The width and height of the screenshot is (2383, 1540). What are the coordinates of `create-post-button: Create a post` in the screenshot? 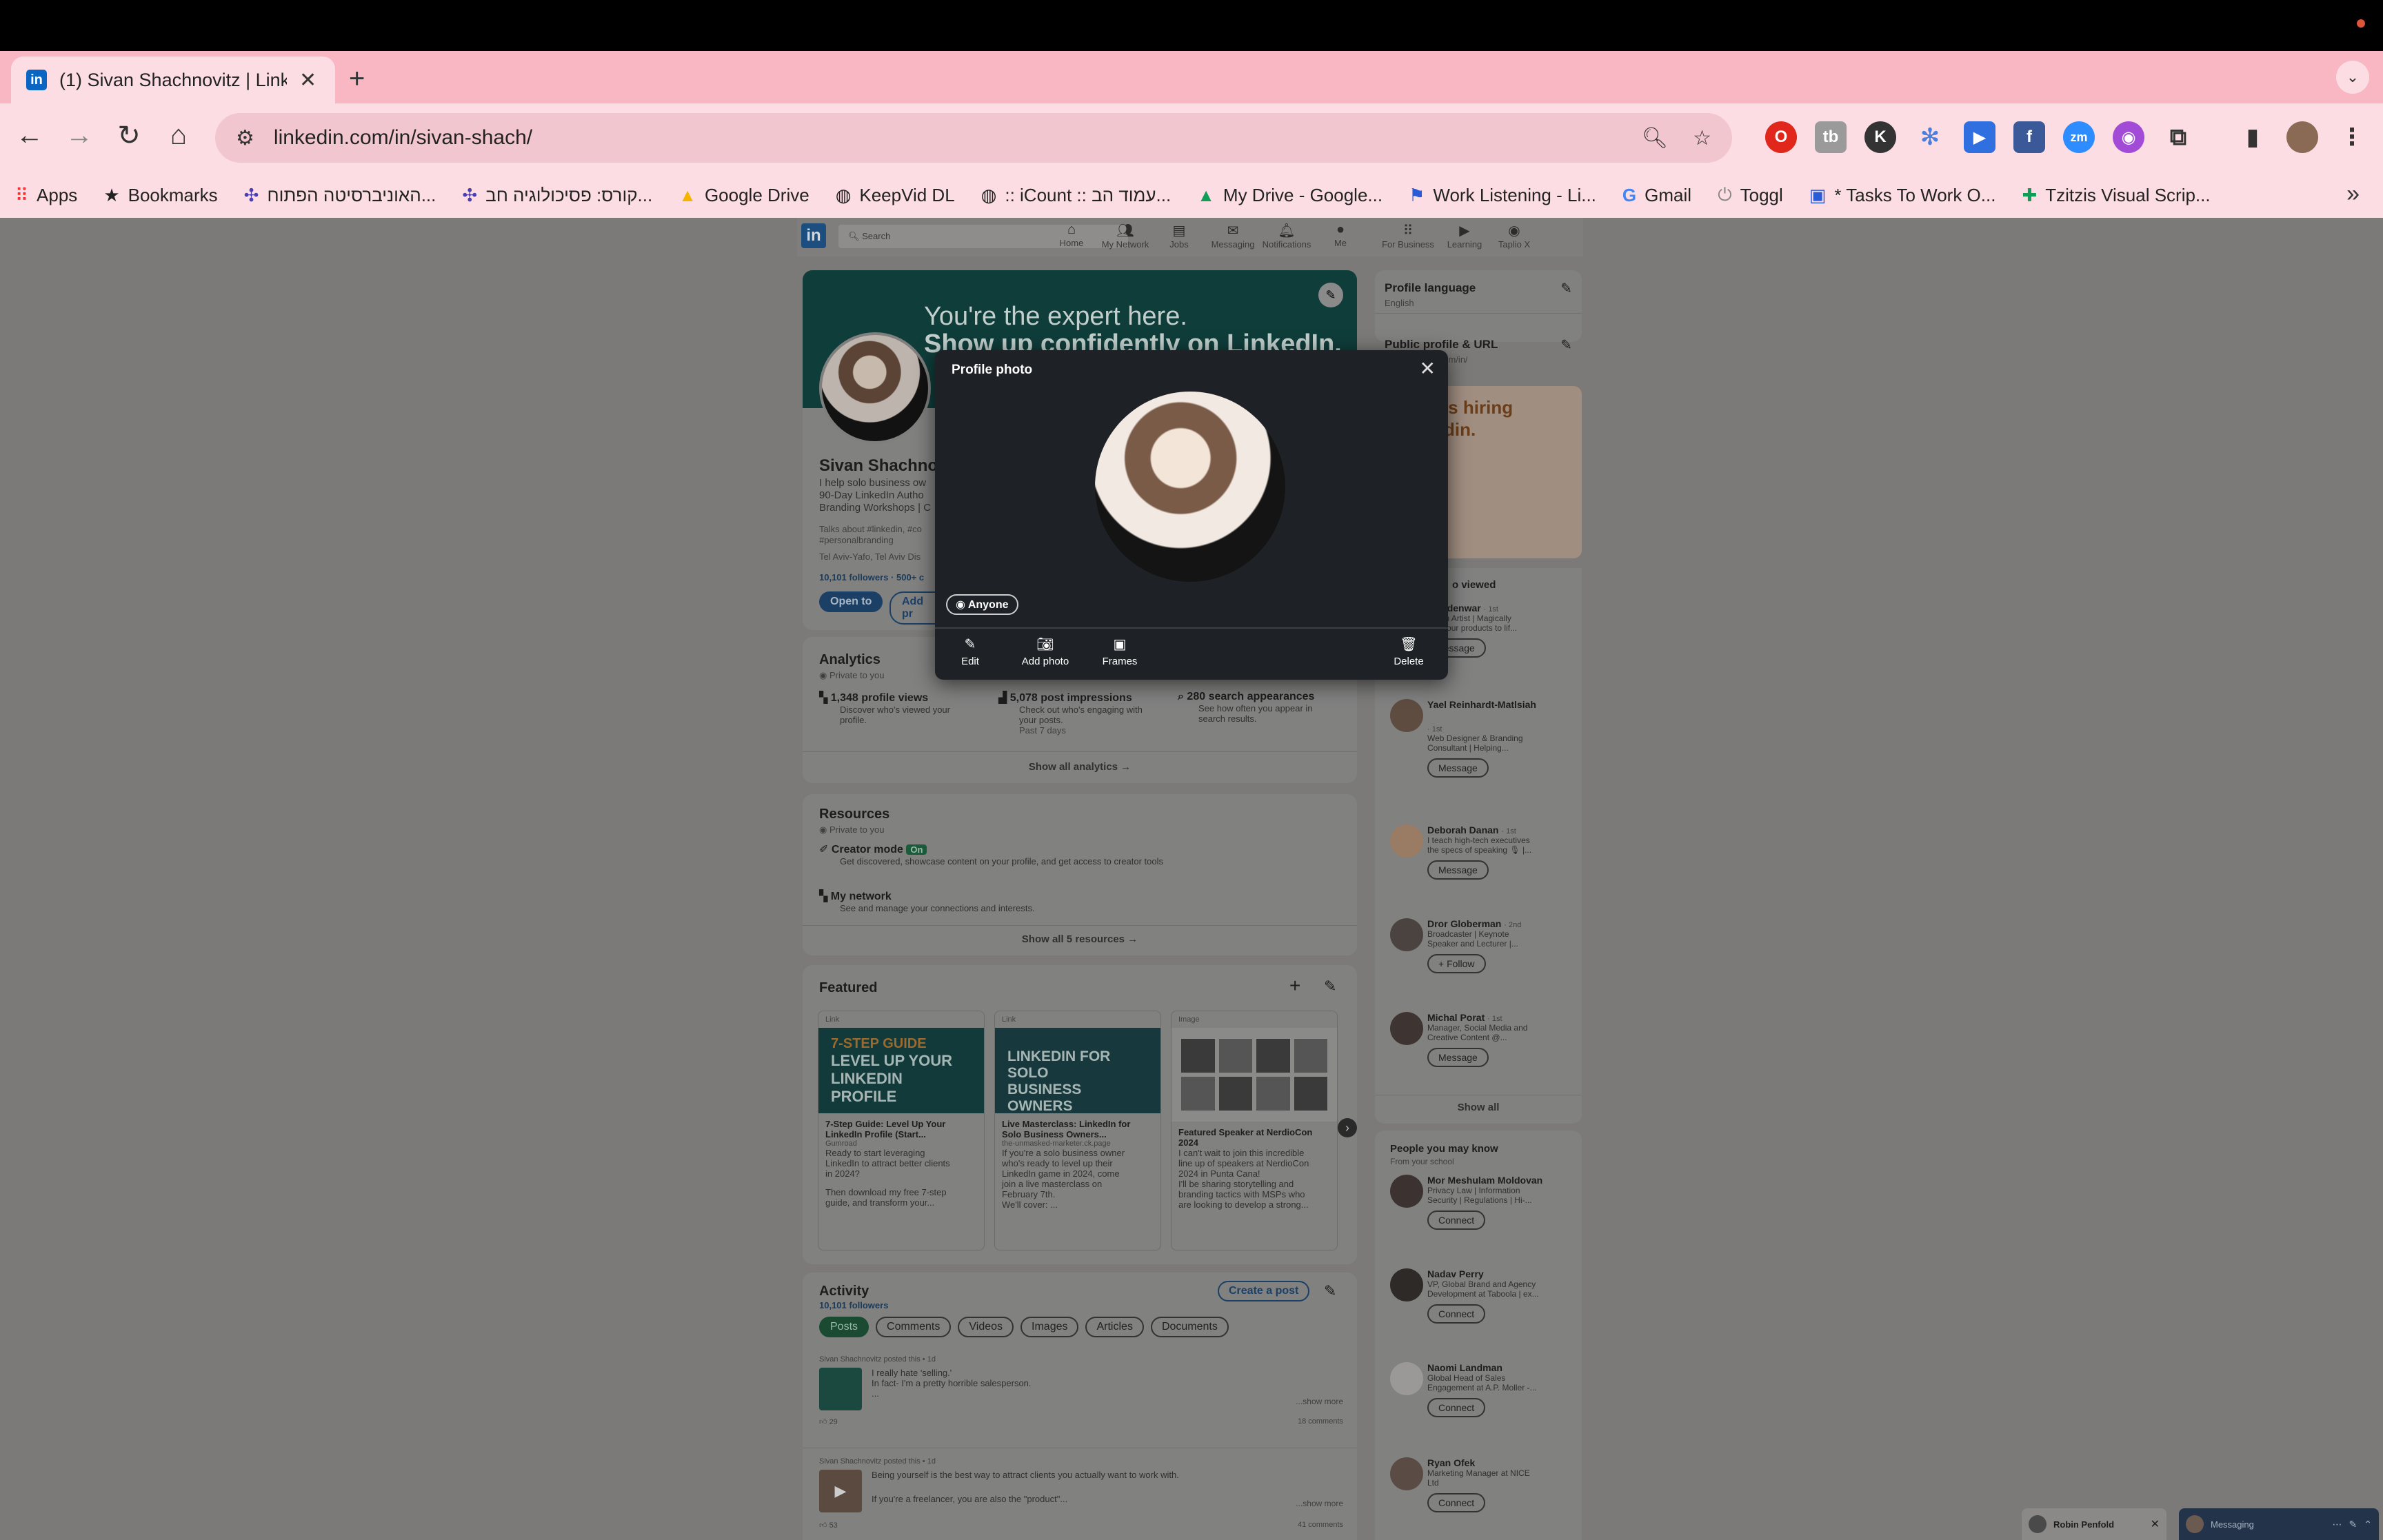 It's located at (1264, 1291).